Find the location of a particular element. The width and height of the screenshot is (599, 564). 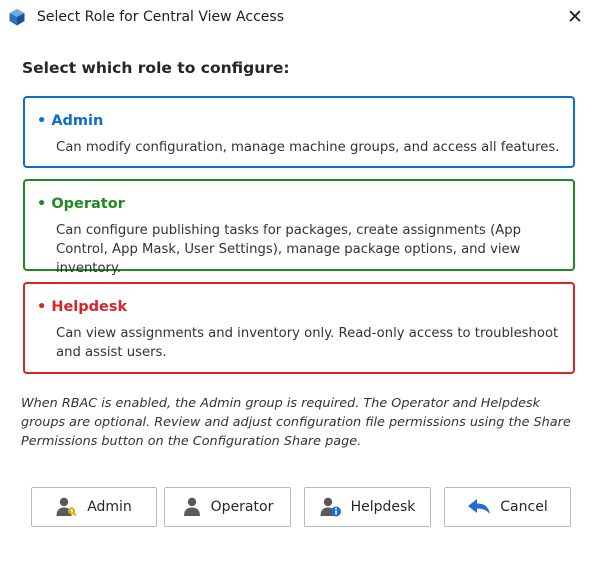

cube-icon is located at coordinates (17, 17).